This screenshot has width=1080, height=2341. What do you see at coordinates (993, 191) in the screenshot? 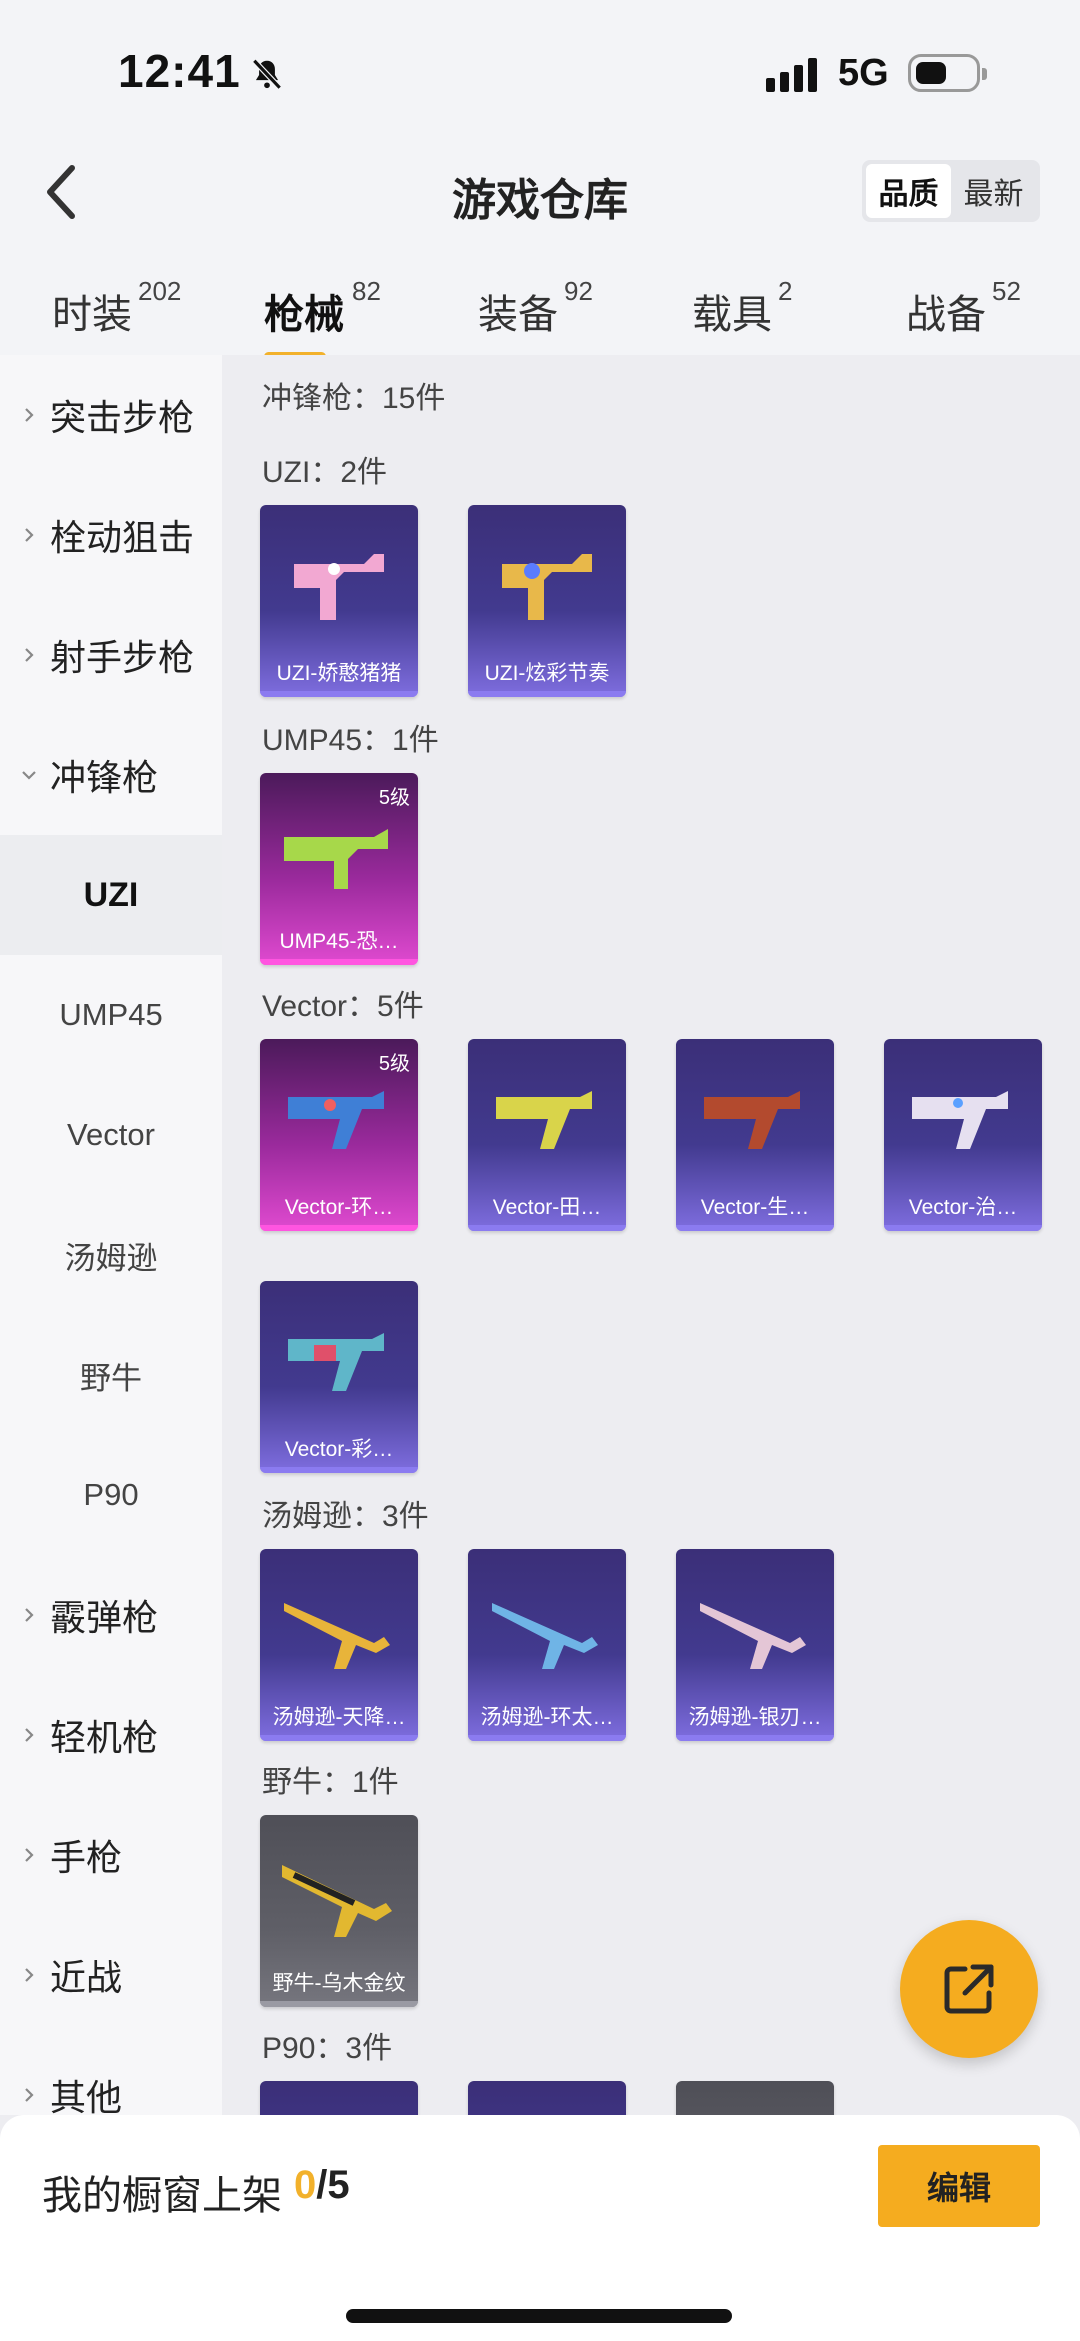
I see `sort-newest-button: 最新` at bounding box center [993, 191].